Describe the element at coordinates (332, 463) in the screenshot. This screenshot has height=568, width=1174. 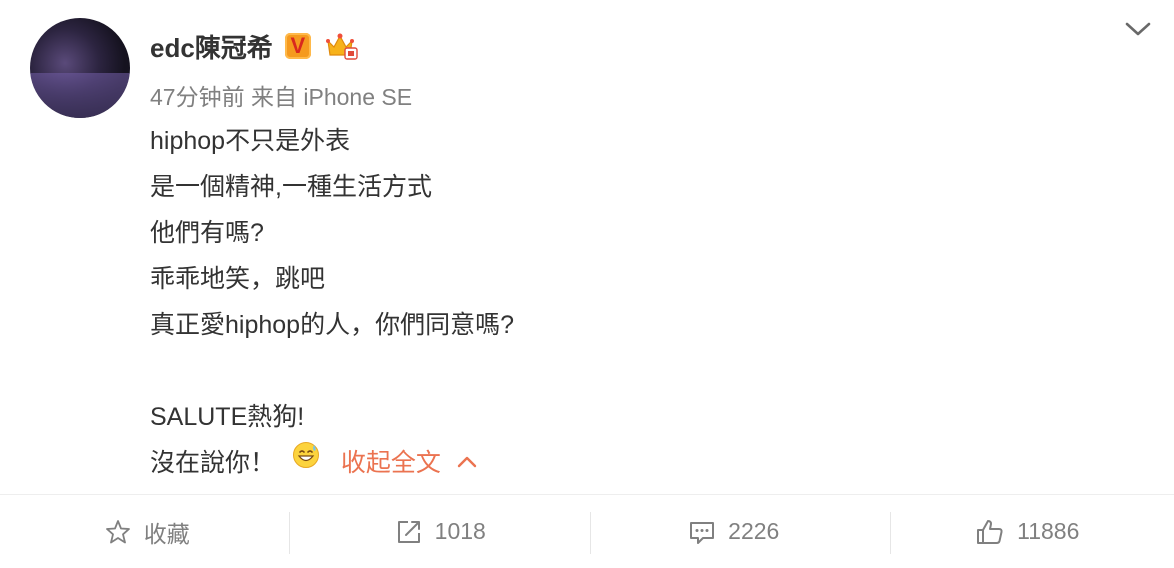
I see `post-last-line: 沒在說你！ 收起全文` at that location.